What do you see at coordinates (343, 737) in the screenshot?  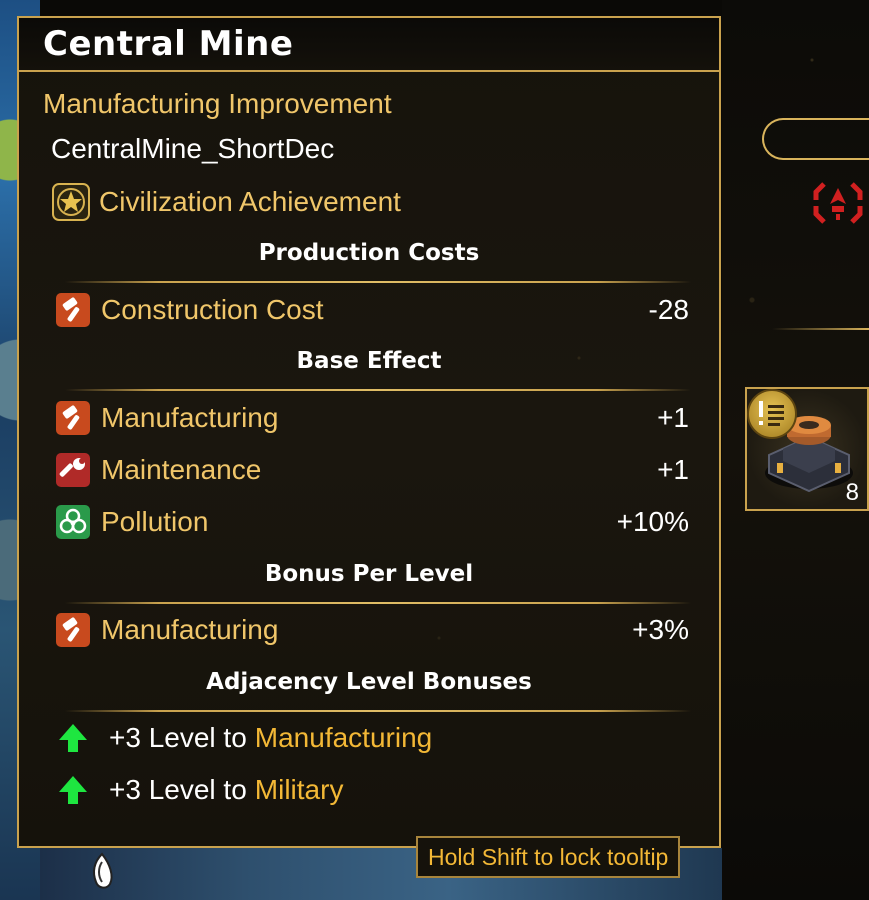 I see `adjacency-target: Manufacturing` at bounding box center [343, 737].